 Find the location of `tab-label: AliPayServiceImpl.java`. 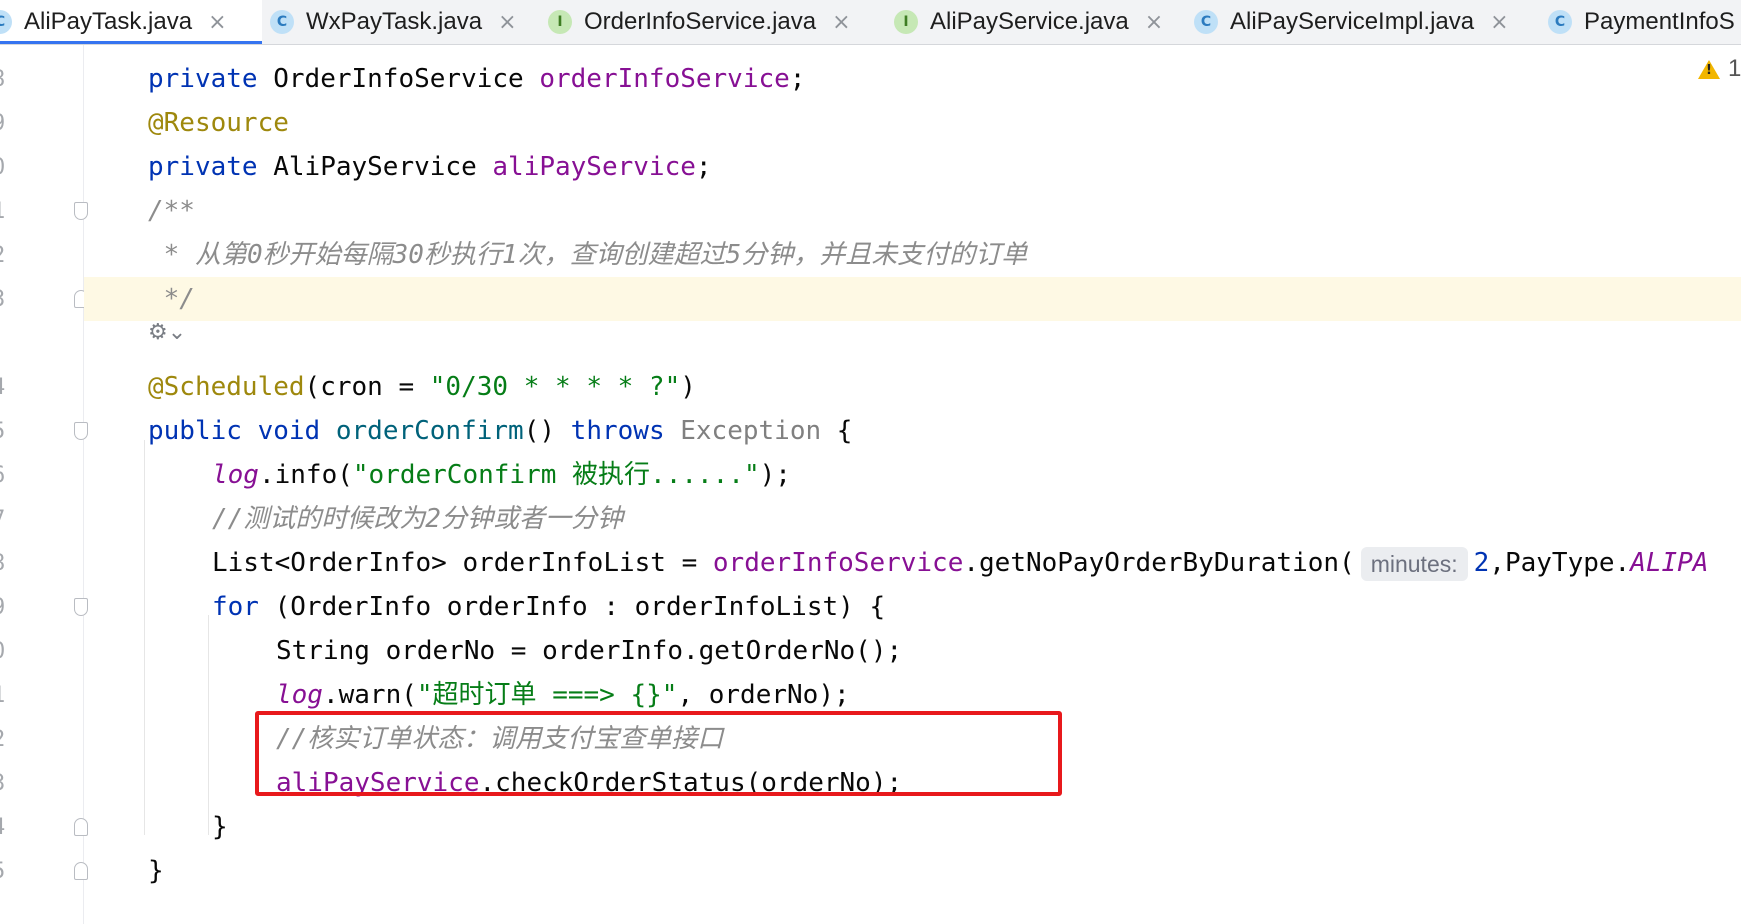

tab-label: AliPayServiceImpl.java is located at coordinates (1352, 21).